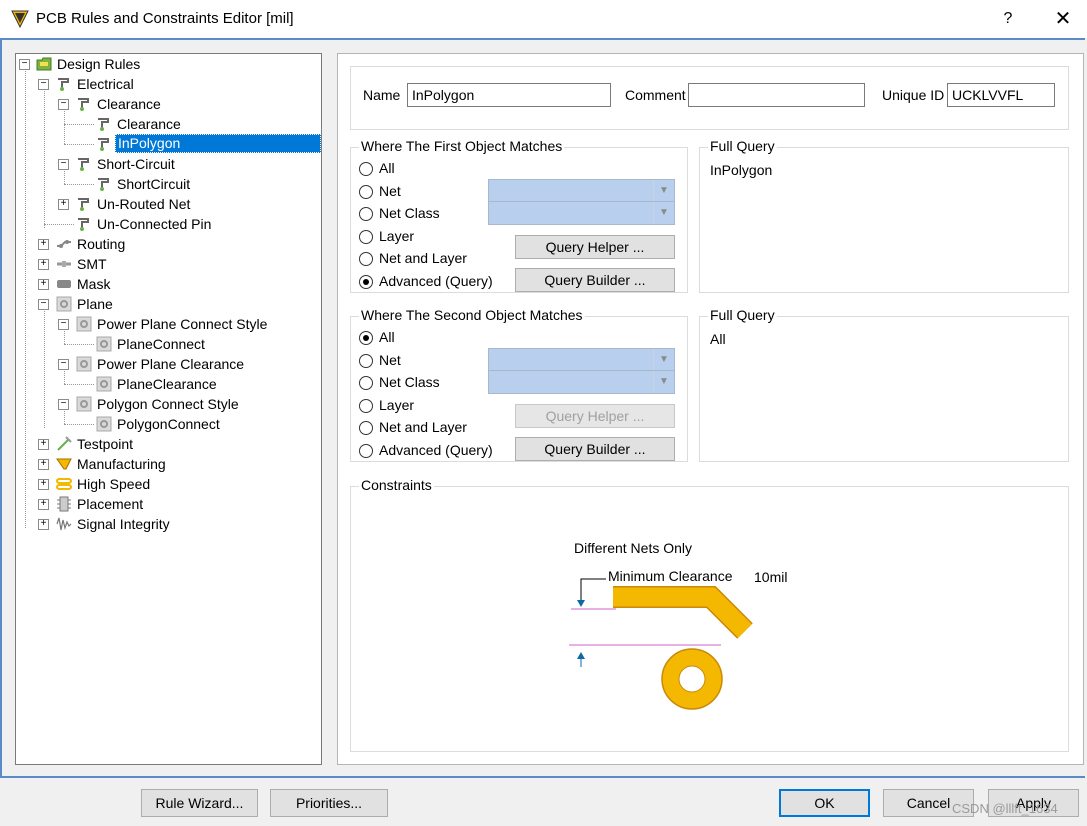 The height and width of the screenshot is (826, 1087). Describe the element at coordinates (171, 364) in the screenshot. I see `tree-item-label: Power Plane Clearance` at that location.